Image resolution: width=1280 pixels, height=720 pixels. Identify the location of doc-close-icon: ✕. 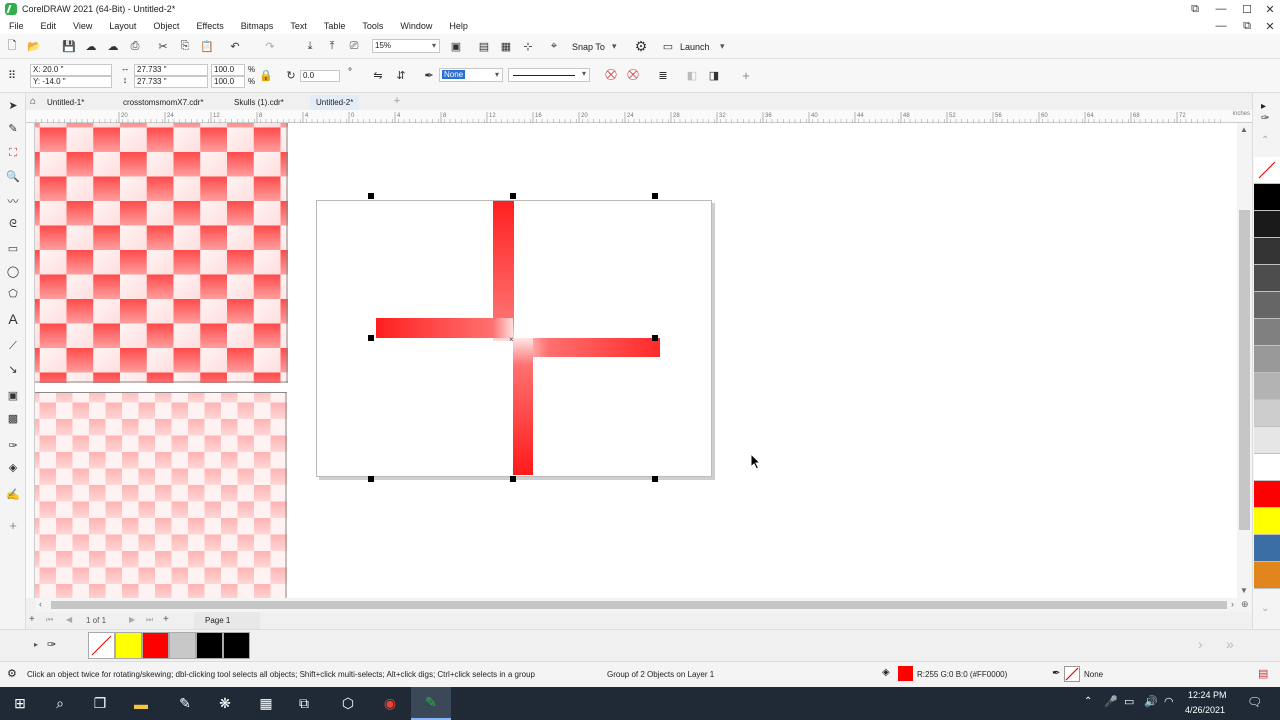
(1269, 26).